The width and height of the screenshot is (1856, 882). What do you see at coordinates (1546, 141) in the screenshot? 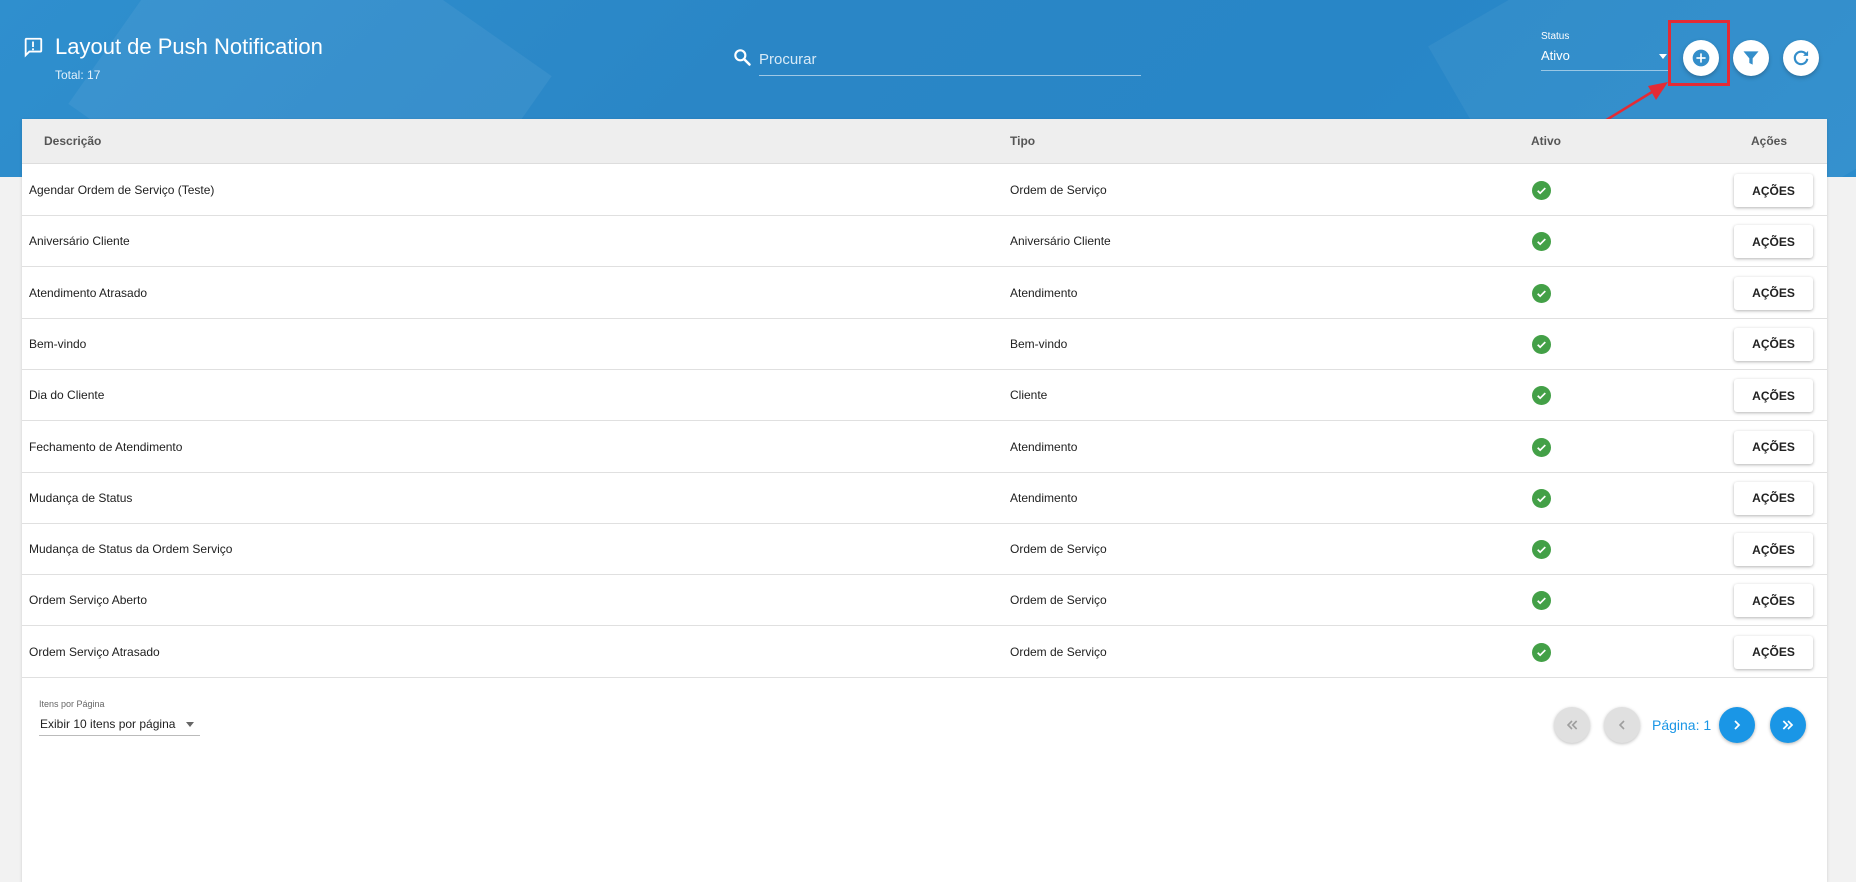
I see `column-header-ativo: Ativo` at bounding box center [1546, 141].